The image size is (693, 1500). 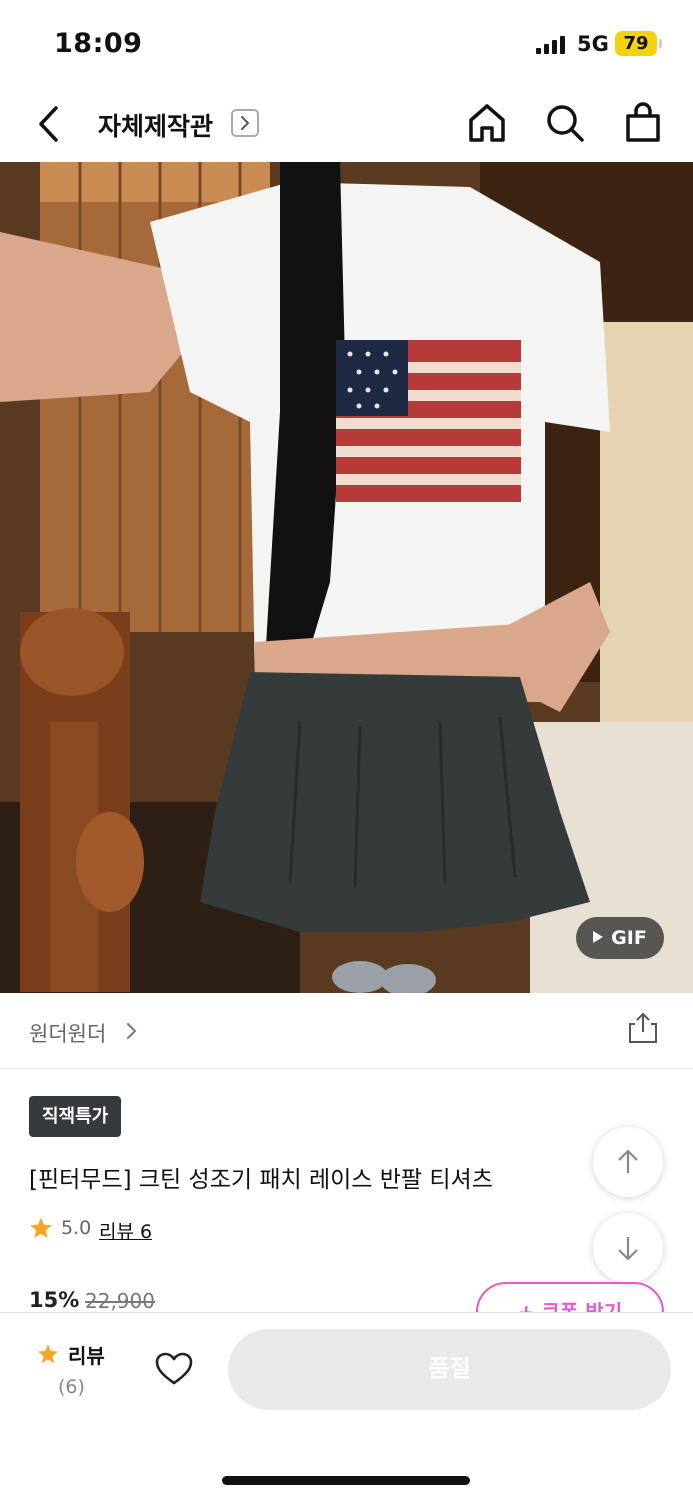 What do you see at coordinates (50, 124) in the screenshot?
I see `back-icon` at bounding box center [50, 124].